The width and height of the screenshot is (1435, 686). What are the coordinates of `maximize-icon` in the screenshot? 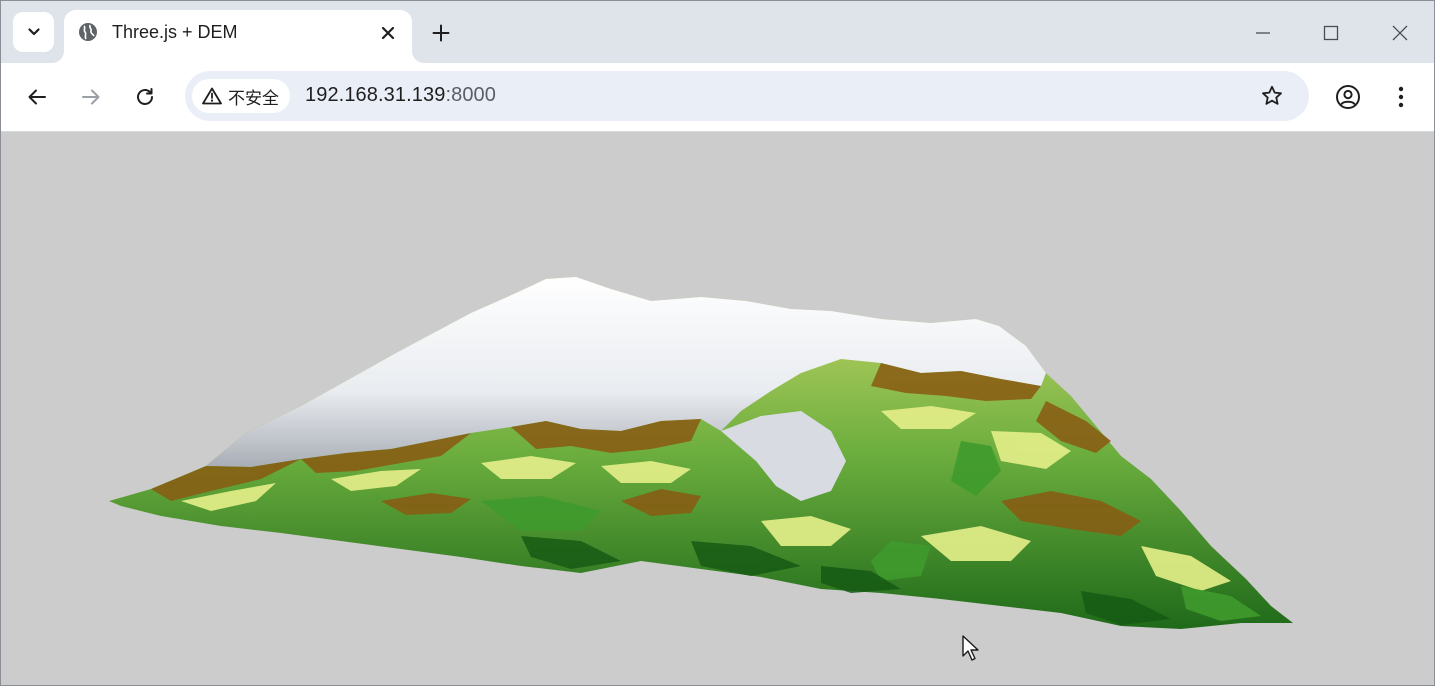 It's located at (1331, 33).